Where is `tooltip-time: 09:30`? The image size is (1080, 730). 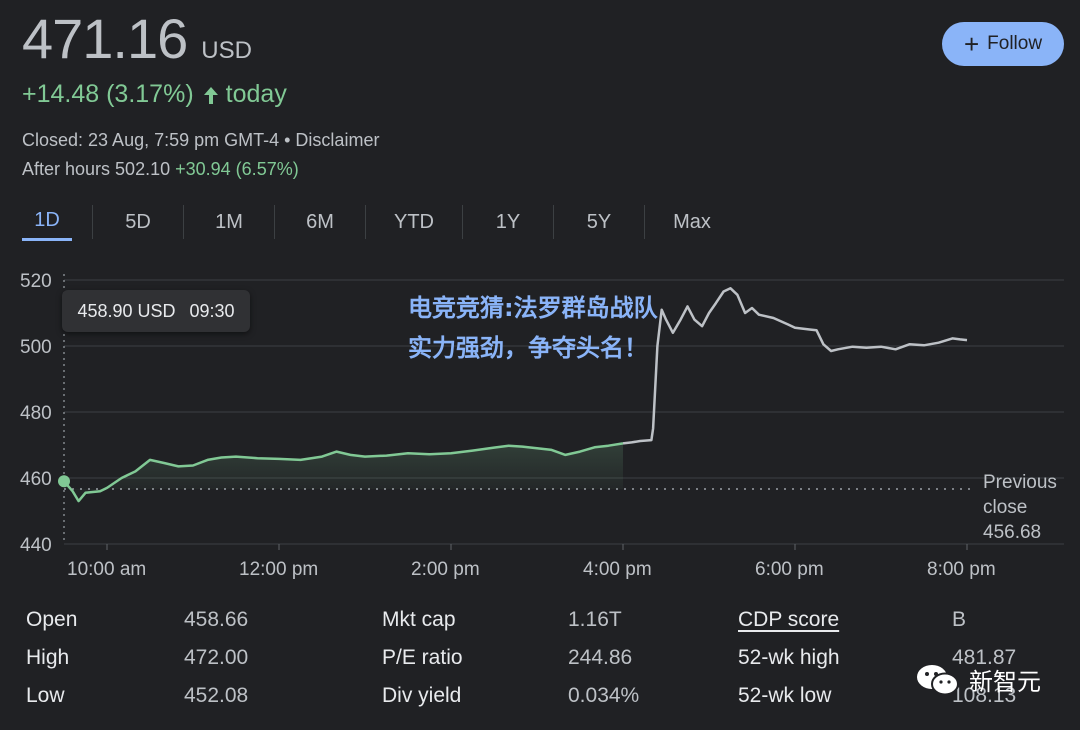 tooltip-time: 09:30 is located at coordinates (212, 310).